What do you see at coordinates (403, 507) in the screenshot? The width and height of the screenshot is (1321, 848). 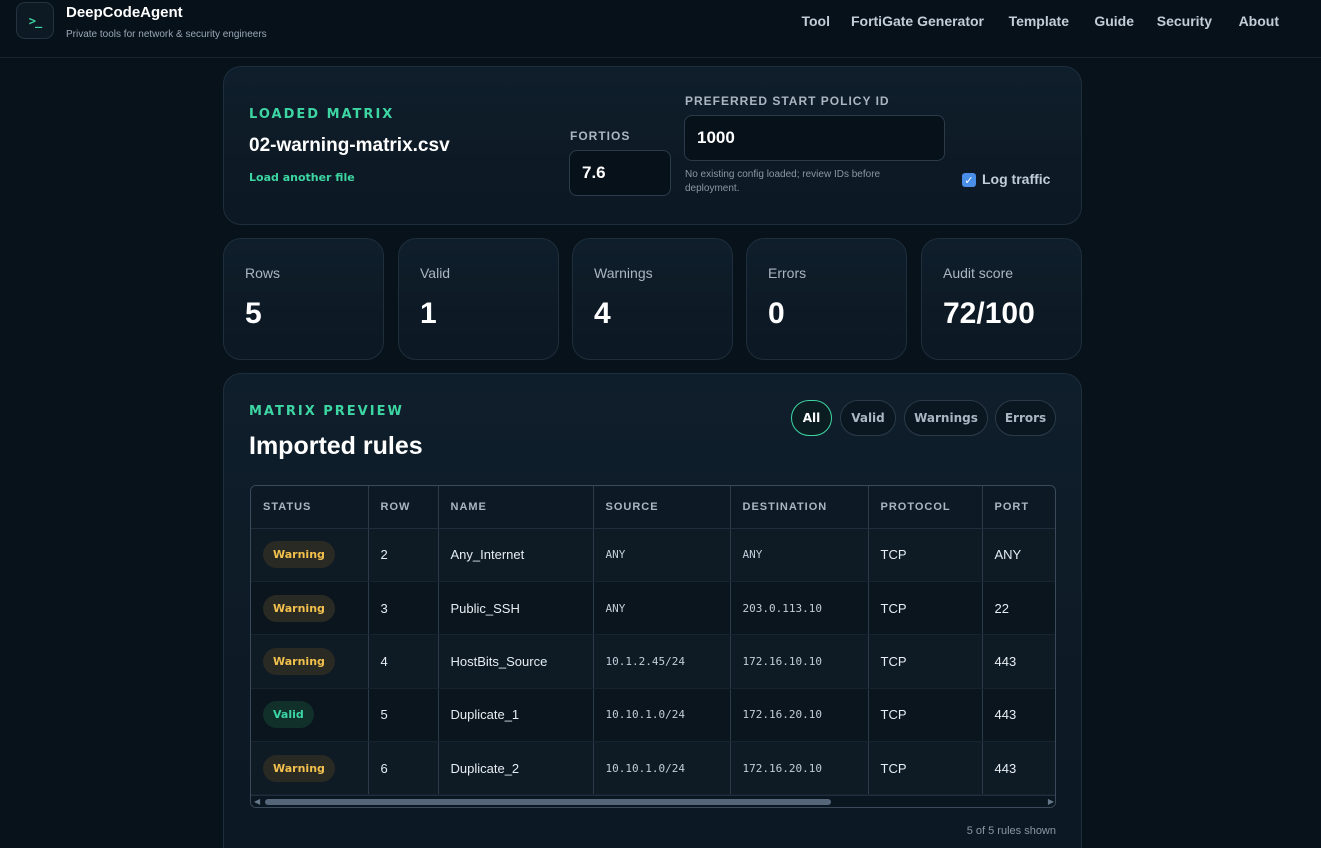 I see `column-header-row: ROW` at bounding box center [403, 507].